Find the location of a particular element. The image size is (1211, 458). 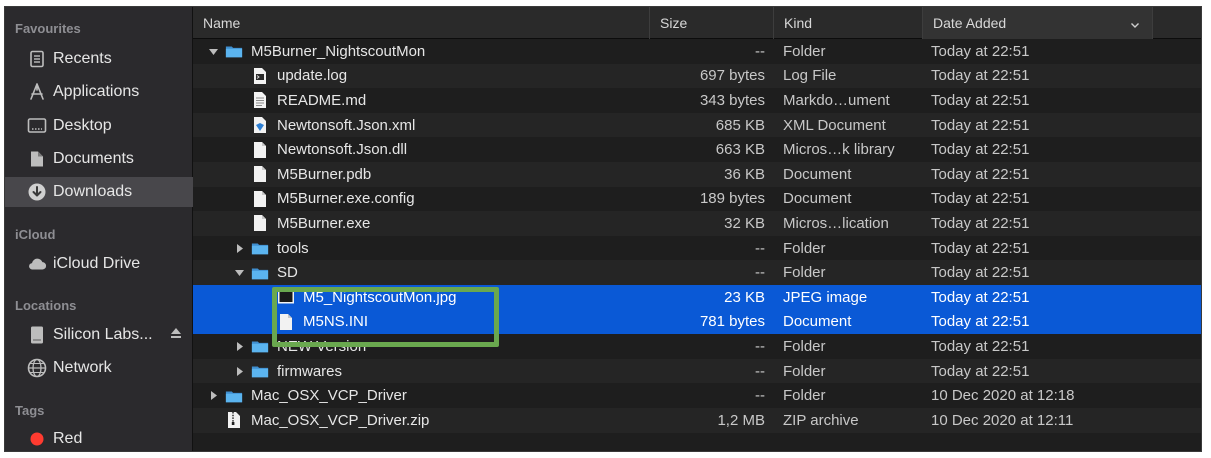

column-header: Name Size Kind Date Added is located at coordinates (697, 23).